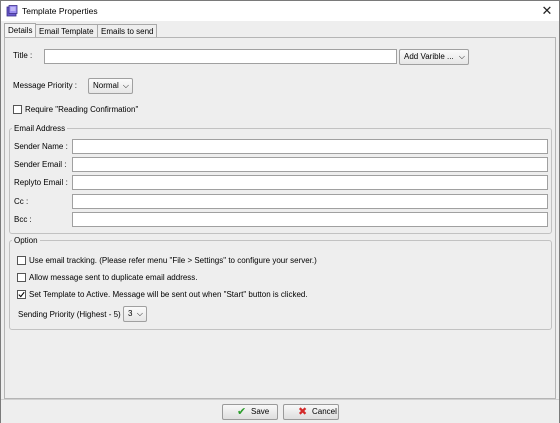  What do you see at coordinates (66, 31) in the screenshot?
I see `tab-email-template: Email Template` at bounding box center [66, 31].